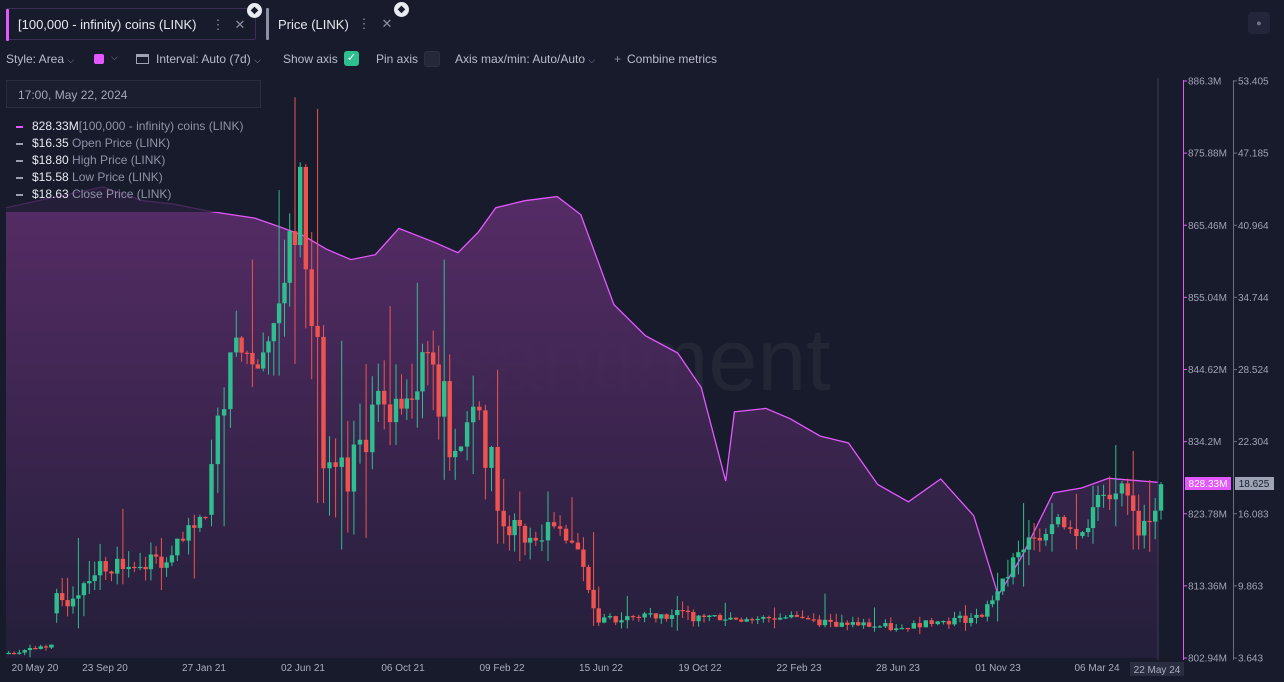 Image resolution: width=1284 pixels, height=682 pixels. I want to click on left-axis-tick-label: 844.62M, so click(1207, 370).